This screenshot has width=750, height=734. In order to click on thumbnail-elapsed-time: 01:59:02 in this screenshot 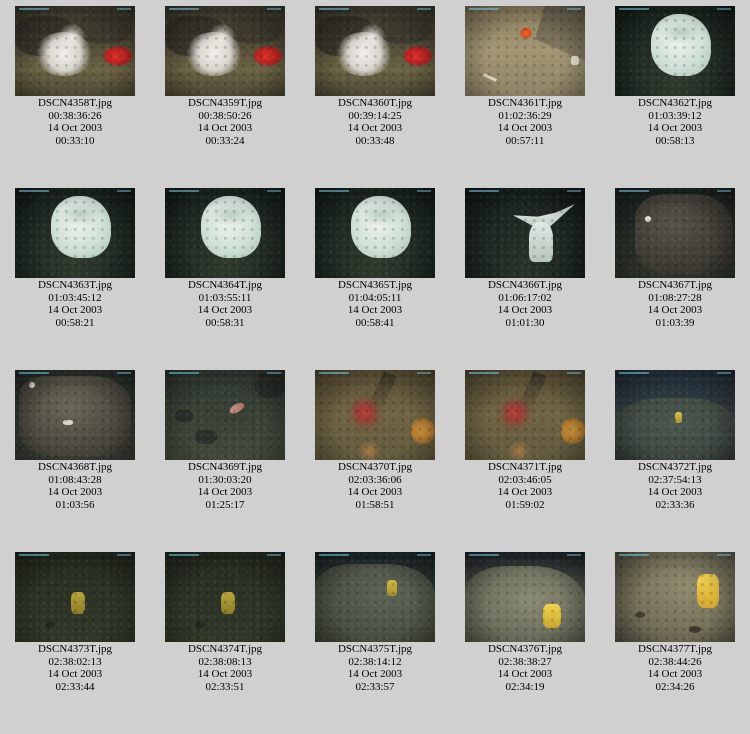, I will do `click(525, 504)`.